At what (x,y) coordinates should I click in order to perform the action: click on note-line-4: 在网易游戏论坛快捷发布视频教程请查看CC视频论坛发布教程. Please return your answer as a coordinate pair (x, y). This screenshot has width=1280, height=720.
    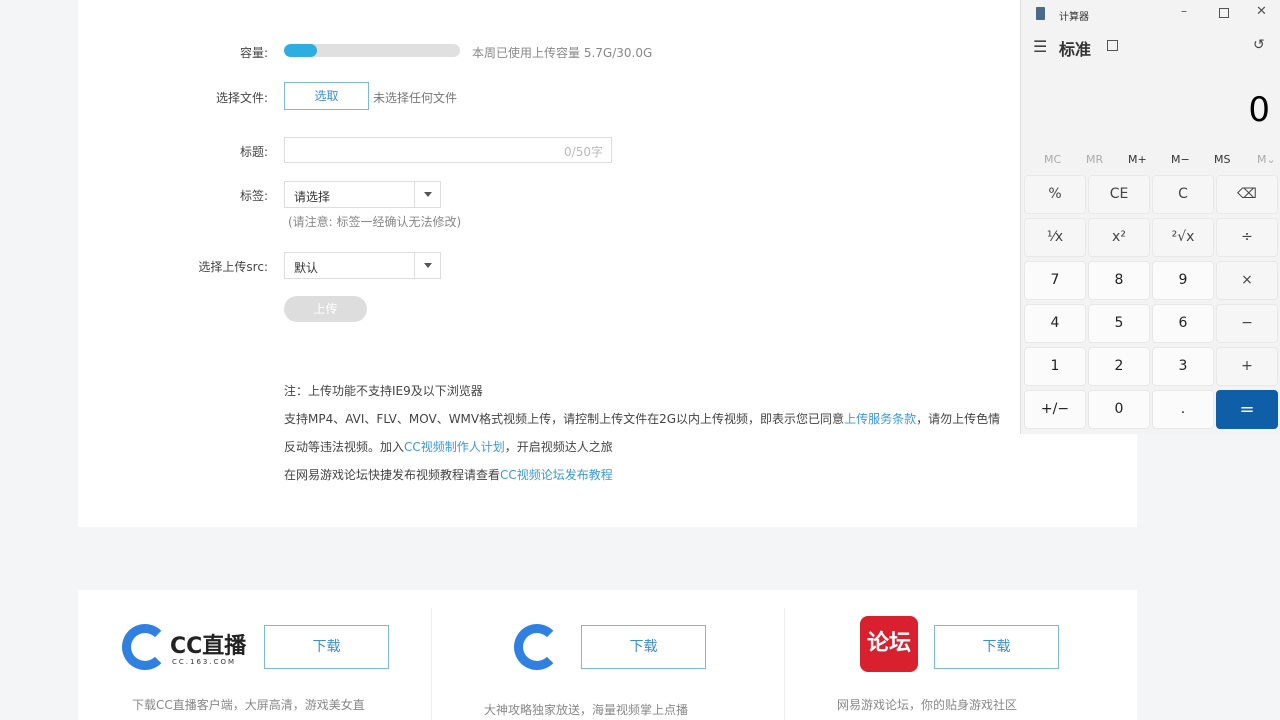
    Looking at the image, I should click on (448, 474).